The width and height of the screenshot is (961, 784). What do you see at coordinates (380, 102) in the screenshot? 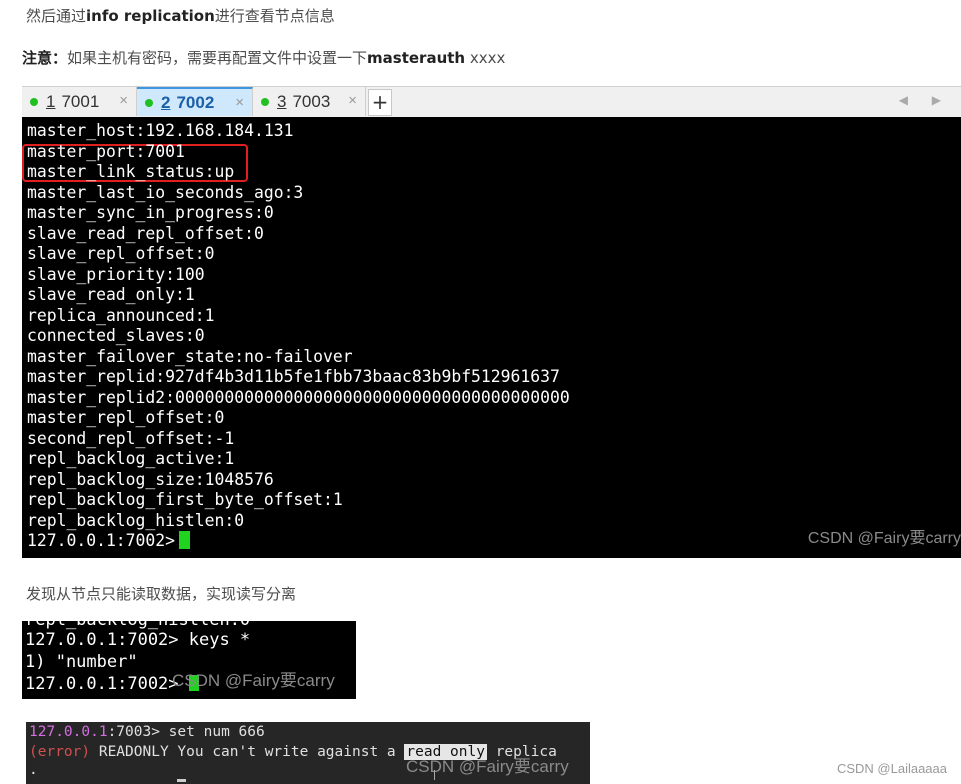
I see `add-tab-button: +` at bounding box center [380, 102].